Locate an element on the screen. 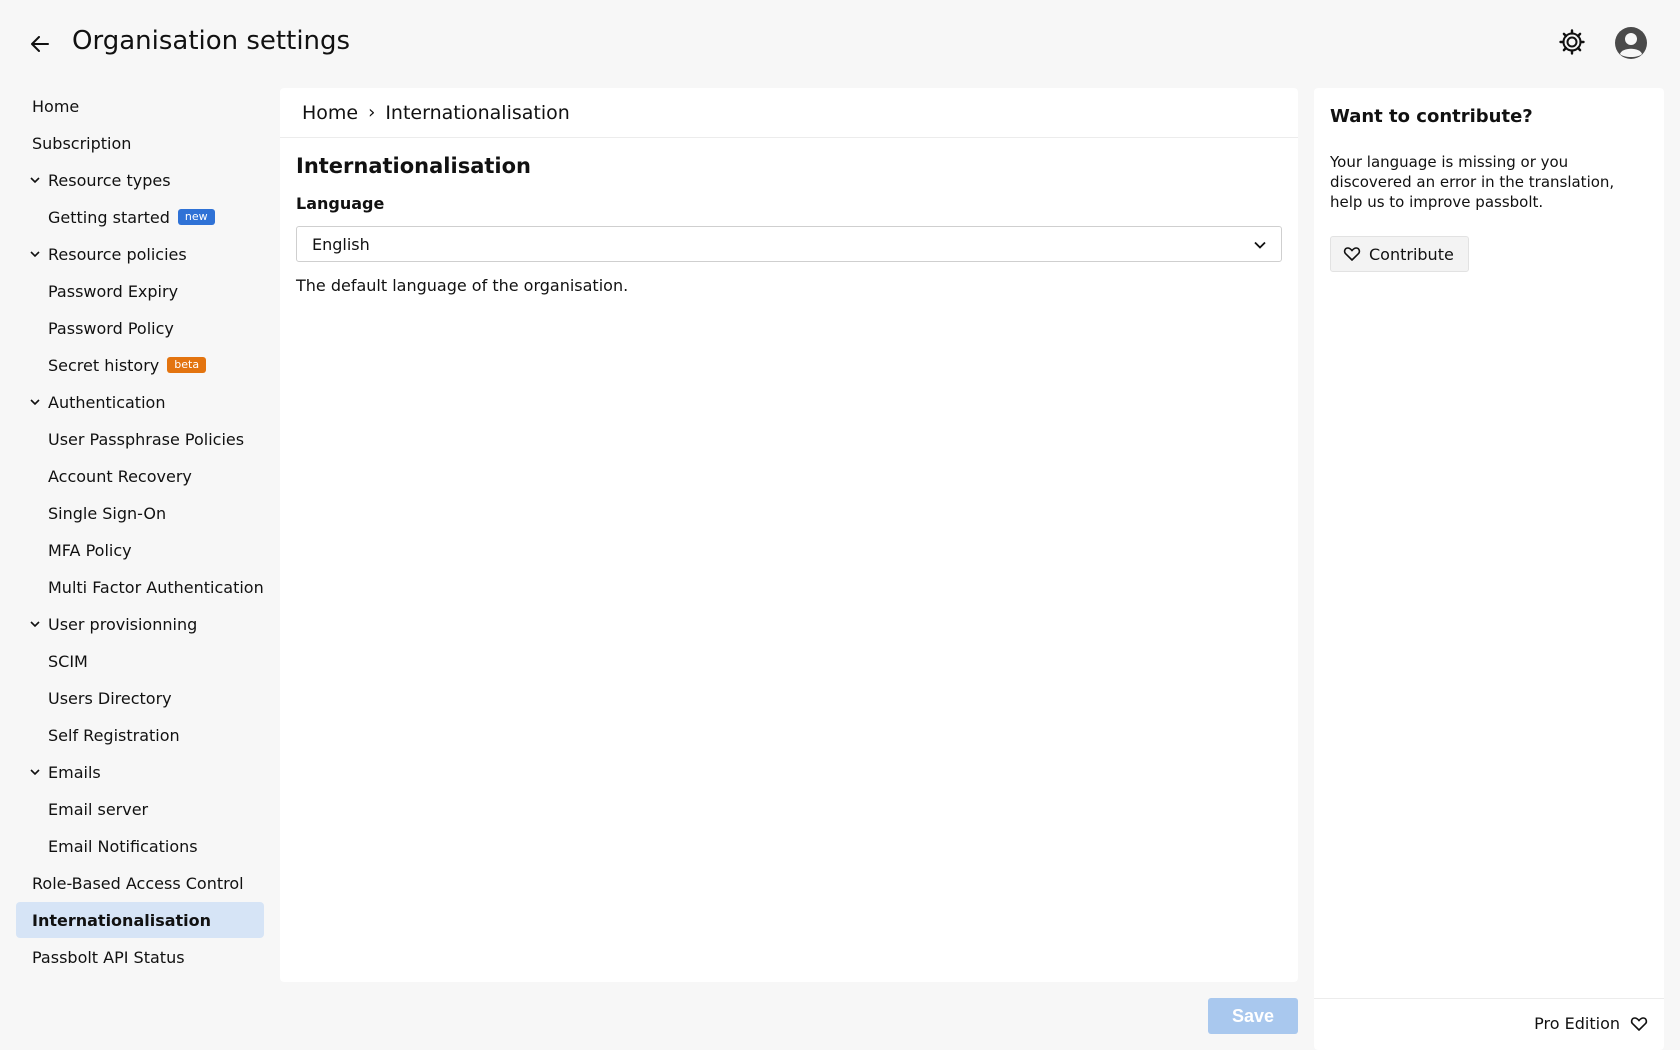 The image size is (1680, 1050). sidebar-item-label: Users Directory is located at coordinates (110, 698).